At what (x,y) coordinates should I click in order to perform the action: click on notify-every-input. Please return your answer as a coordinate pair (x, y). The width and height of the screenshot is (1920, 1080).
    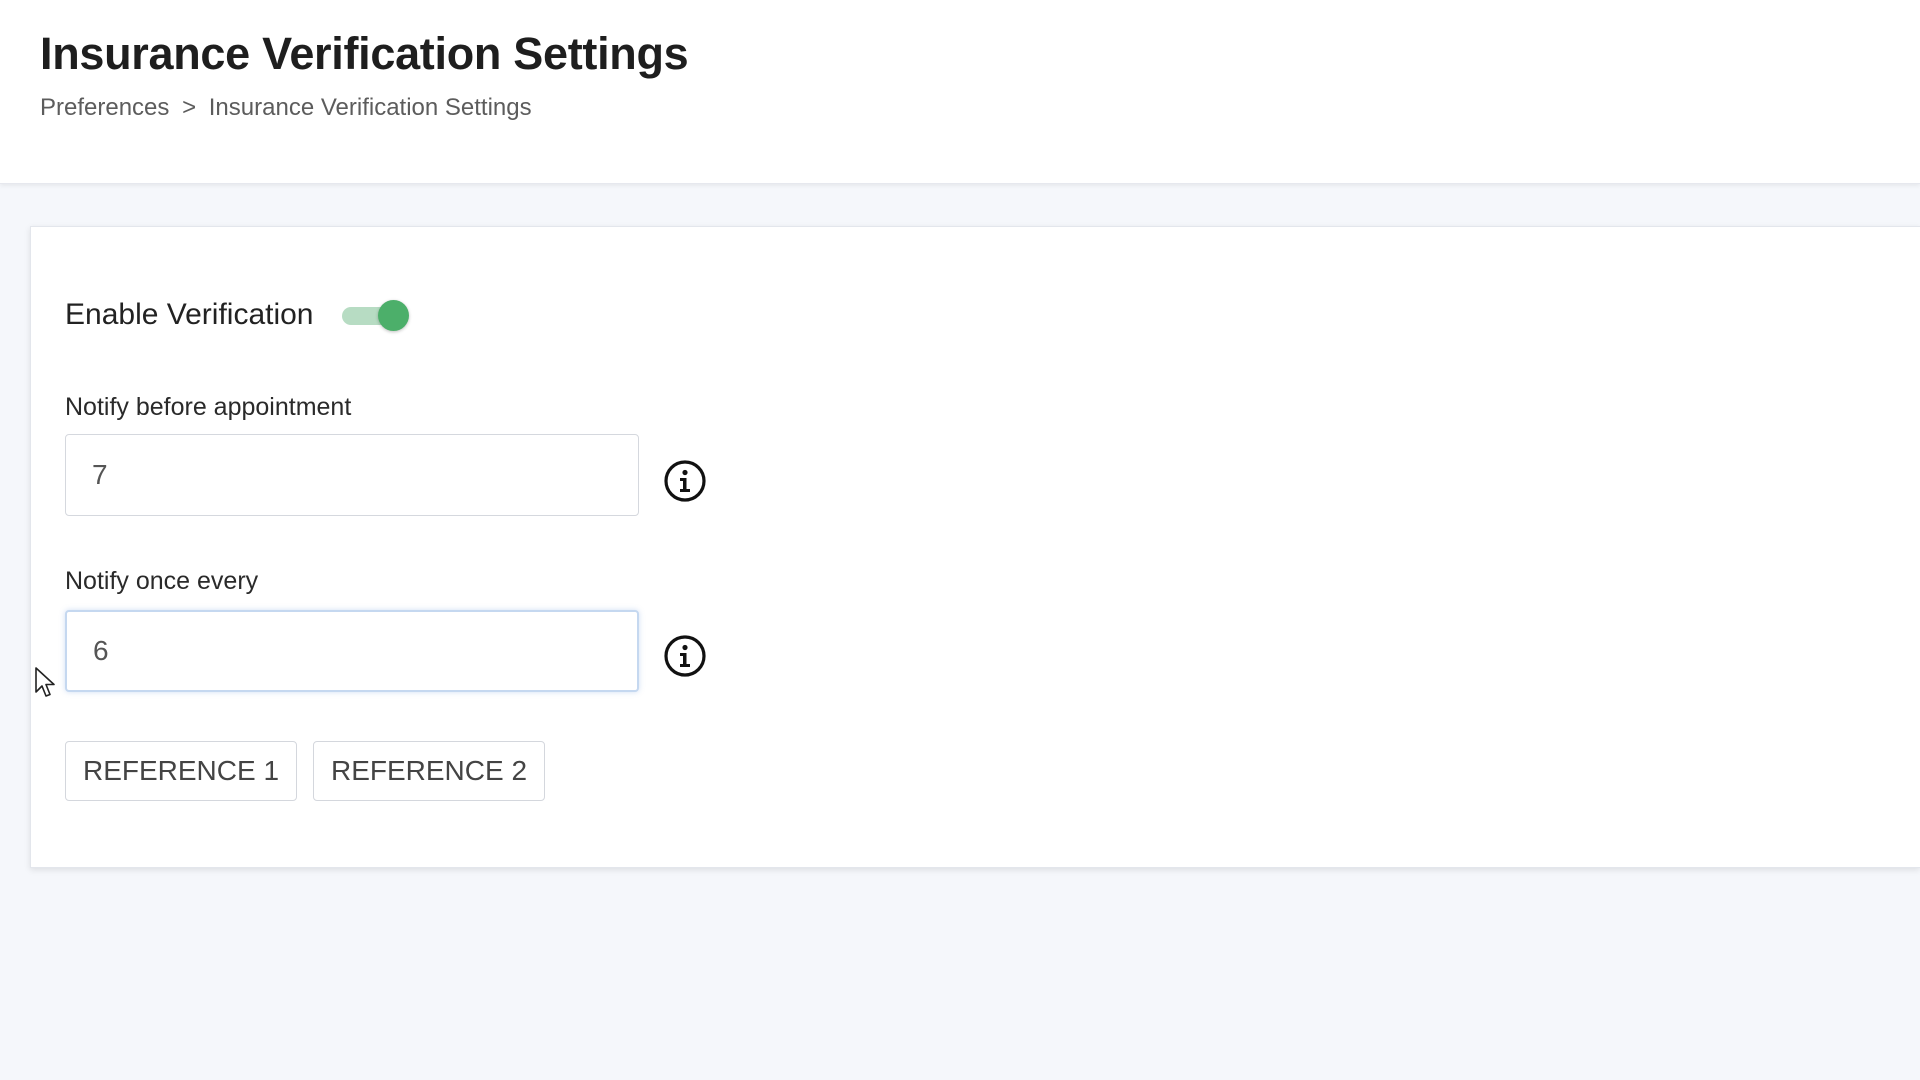
    Looking at the image, I should click on (352, 651).